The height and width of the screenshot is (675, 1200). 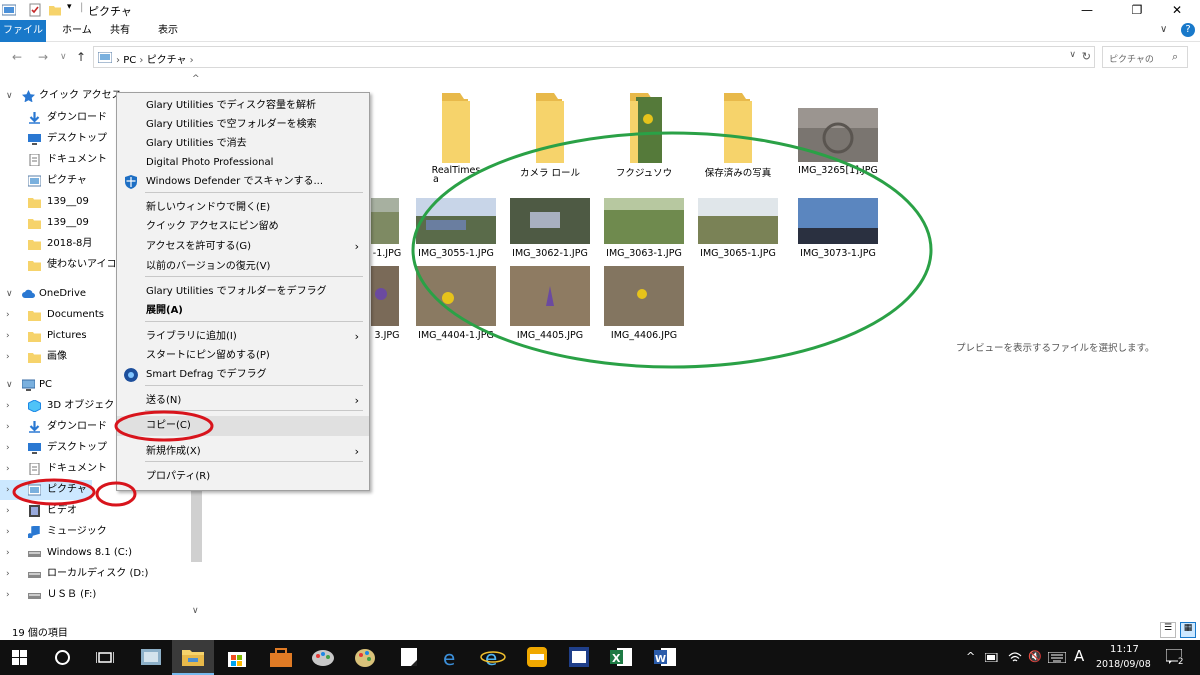 I want to click on digital-photo-professional-item: Digital Photo Professional, so click(x=243, y=163).